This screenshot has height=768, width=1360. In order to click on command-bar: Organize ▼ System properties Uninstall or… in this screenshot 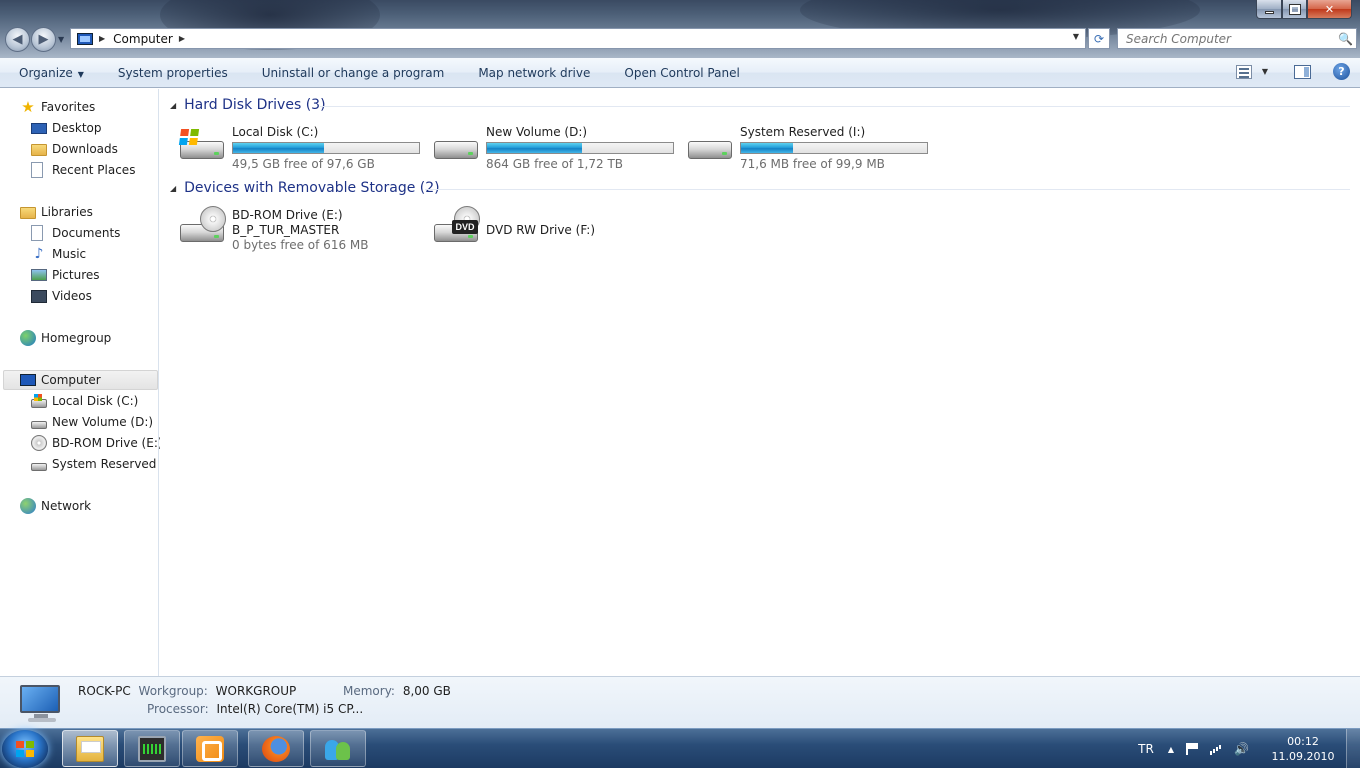, I will do `click(680, 73)`.